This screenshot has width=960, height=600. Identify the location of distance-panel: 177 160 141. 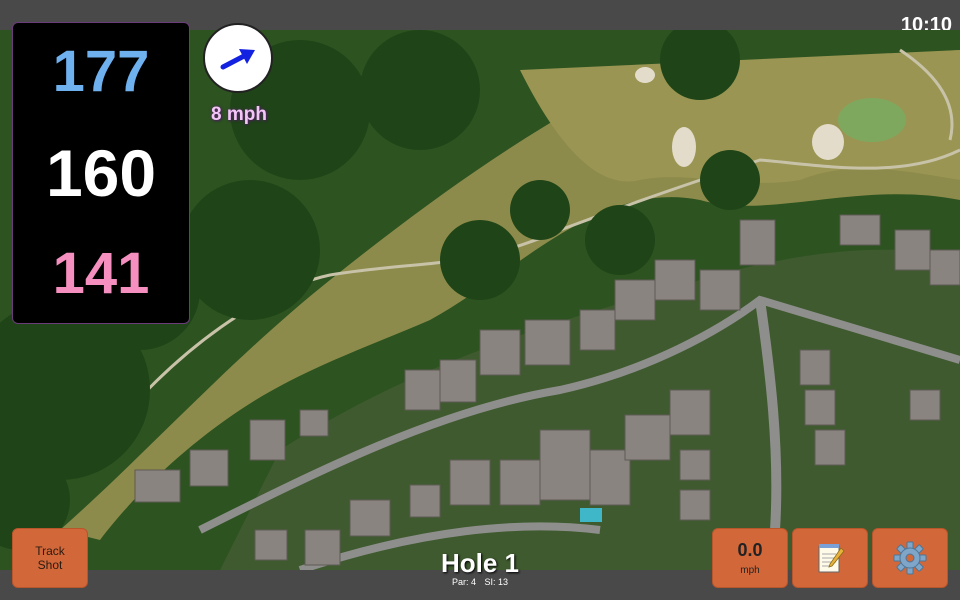
(101, 173).